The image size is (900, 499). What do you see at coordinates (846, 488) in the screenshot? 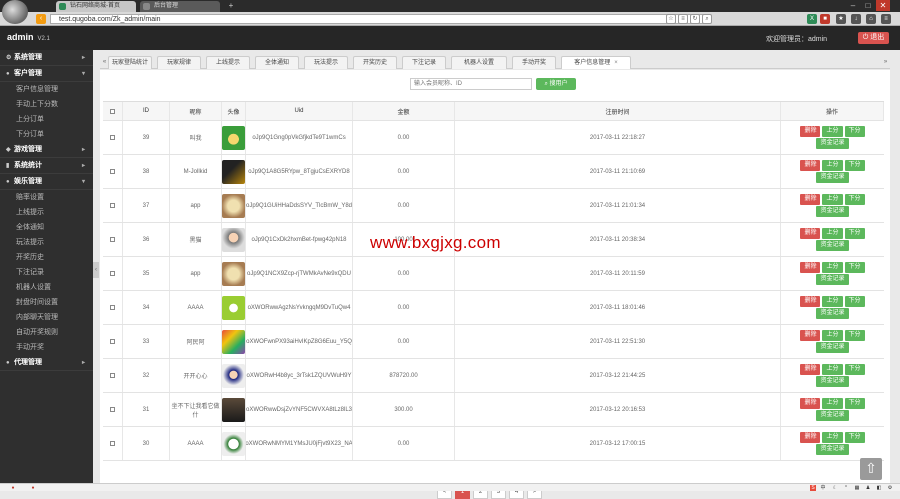
I see `punct-icon: °` at bounding box center [846, 488].